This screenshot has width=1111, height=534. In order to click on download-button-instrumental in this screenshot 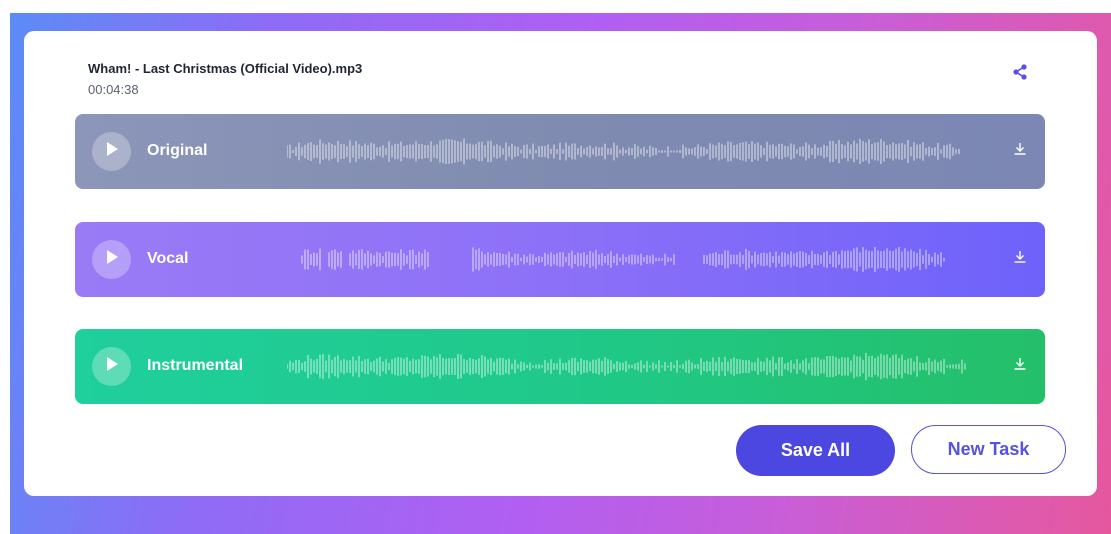, I will do `click(1020, 366)`.